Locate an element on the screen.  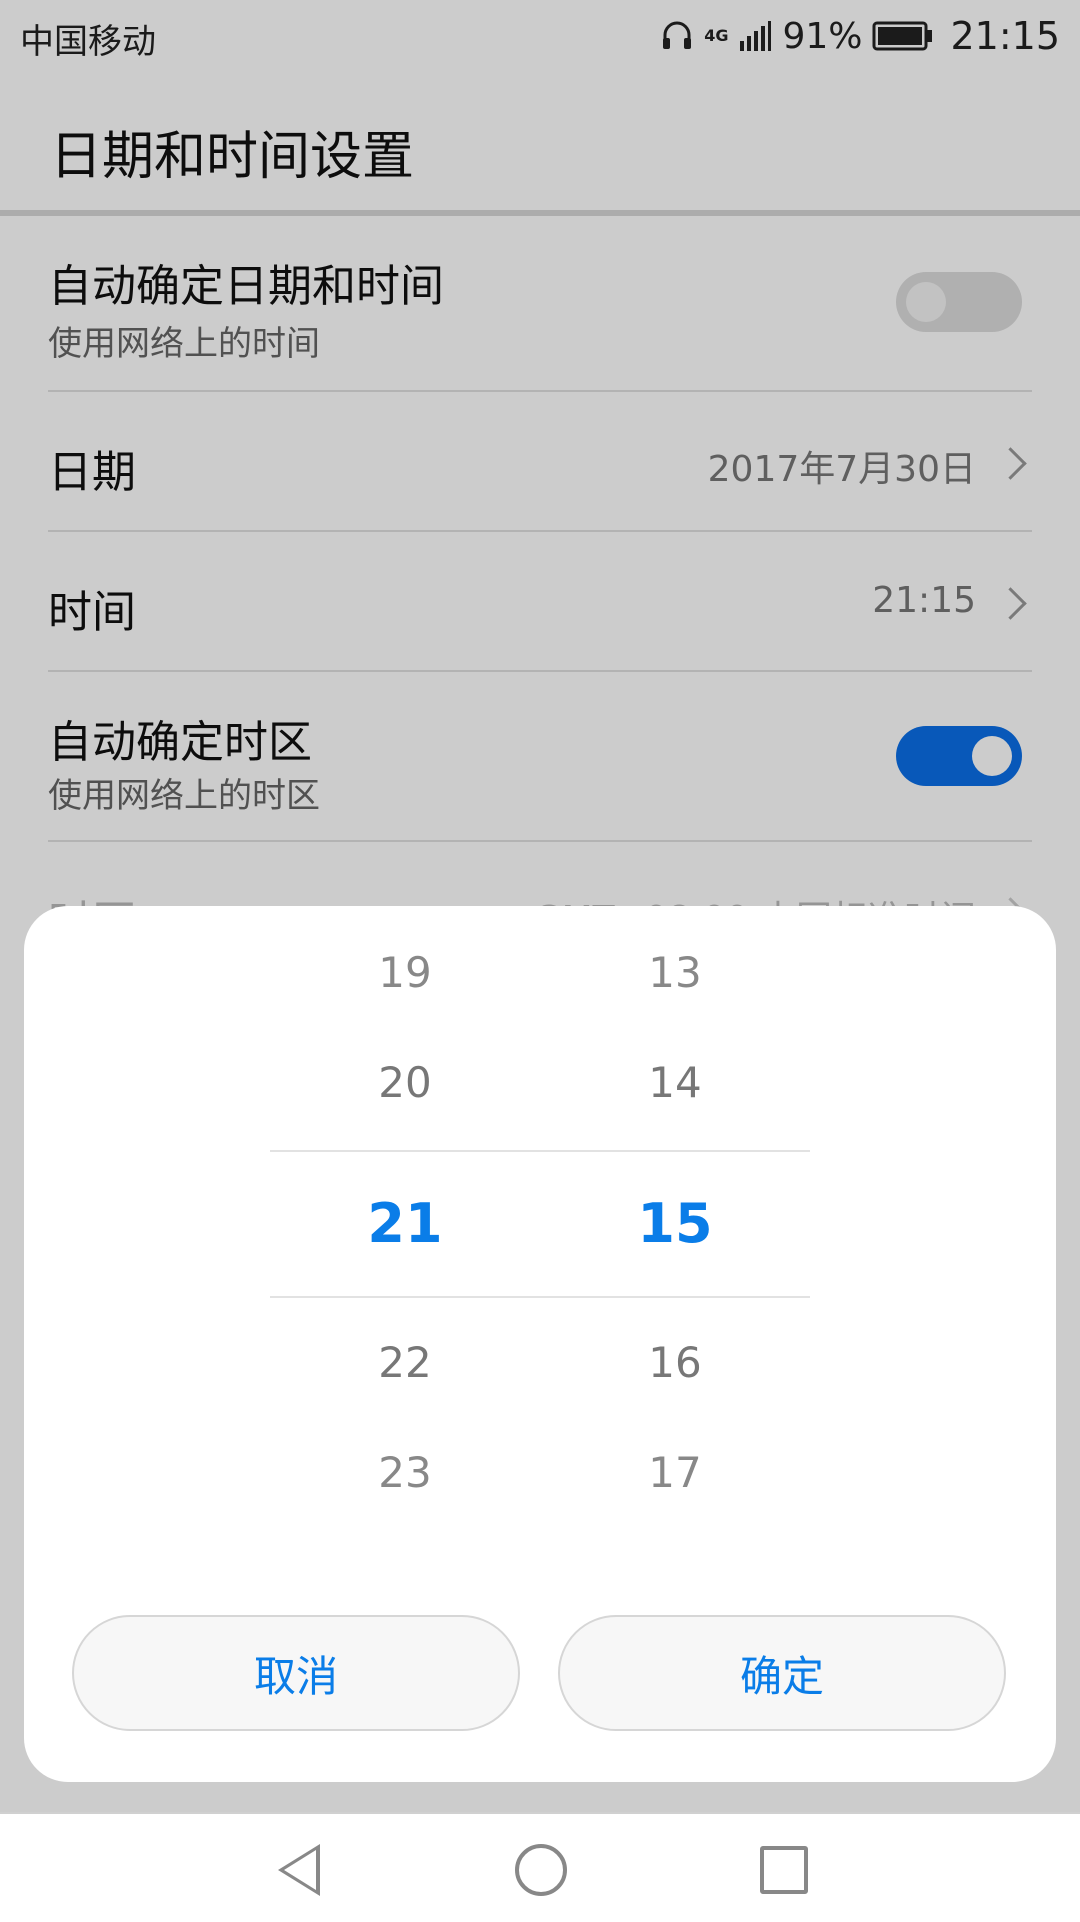
confirm-button: 确定 is located at coordinates (782, 1673).